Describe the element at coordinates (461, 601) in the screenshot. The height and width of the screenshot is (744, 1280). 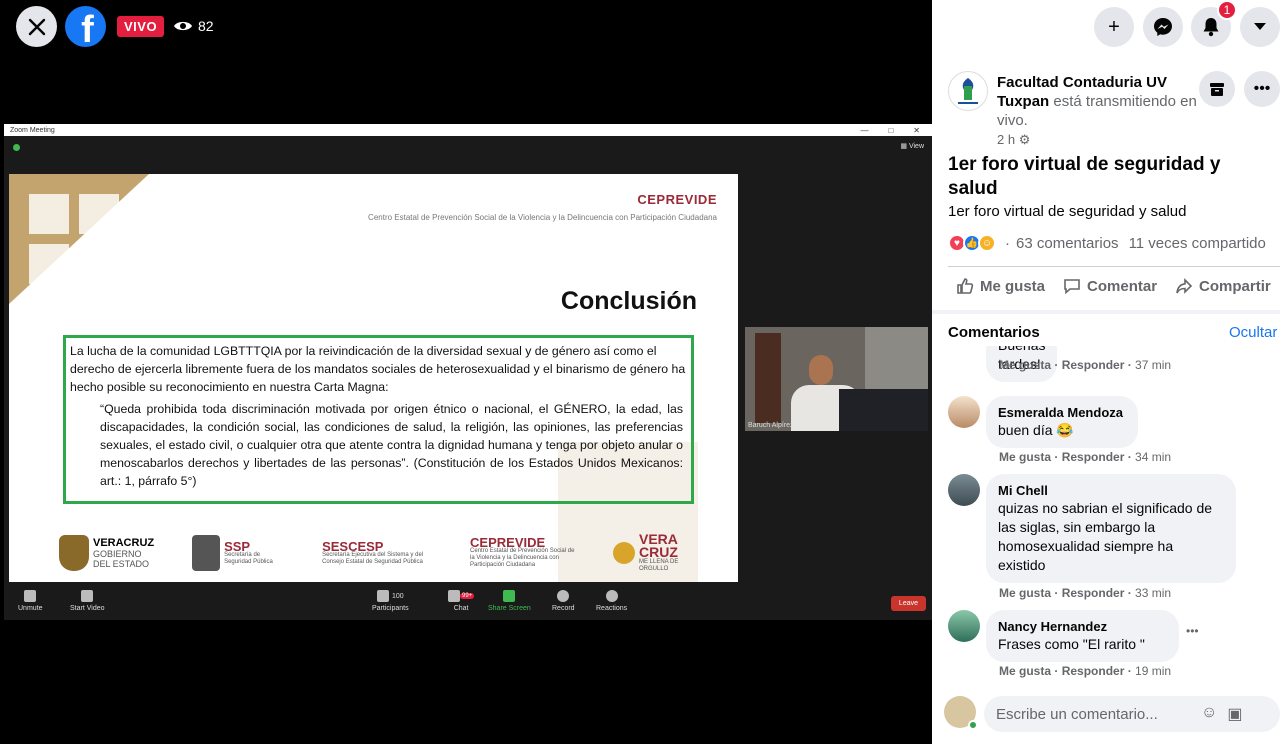
I see `chat-button: 99+ Chat` at that location.